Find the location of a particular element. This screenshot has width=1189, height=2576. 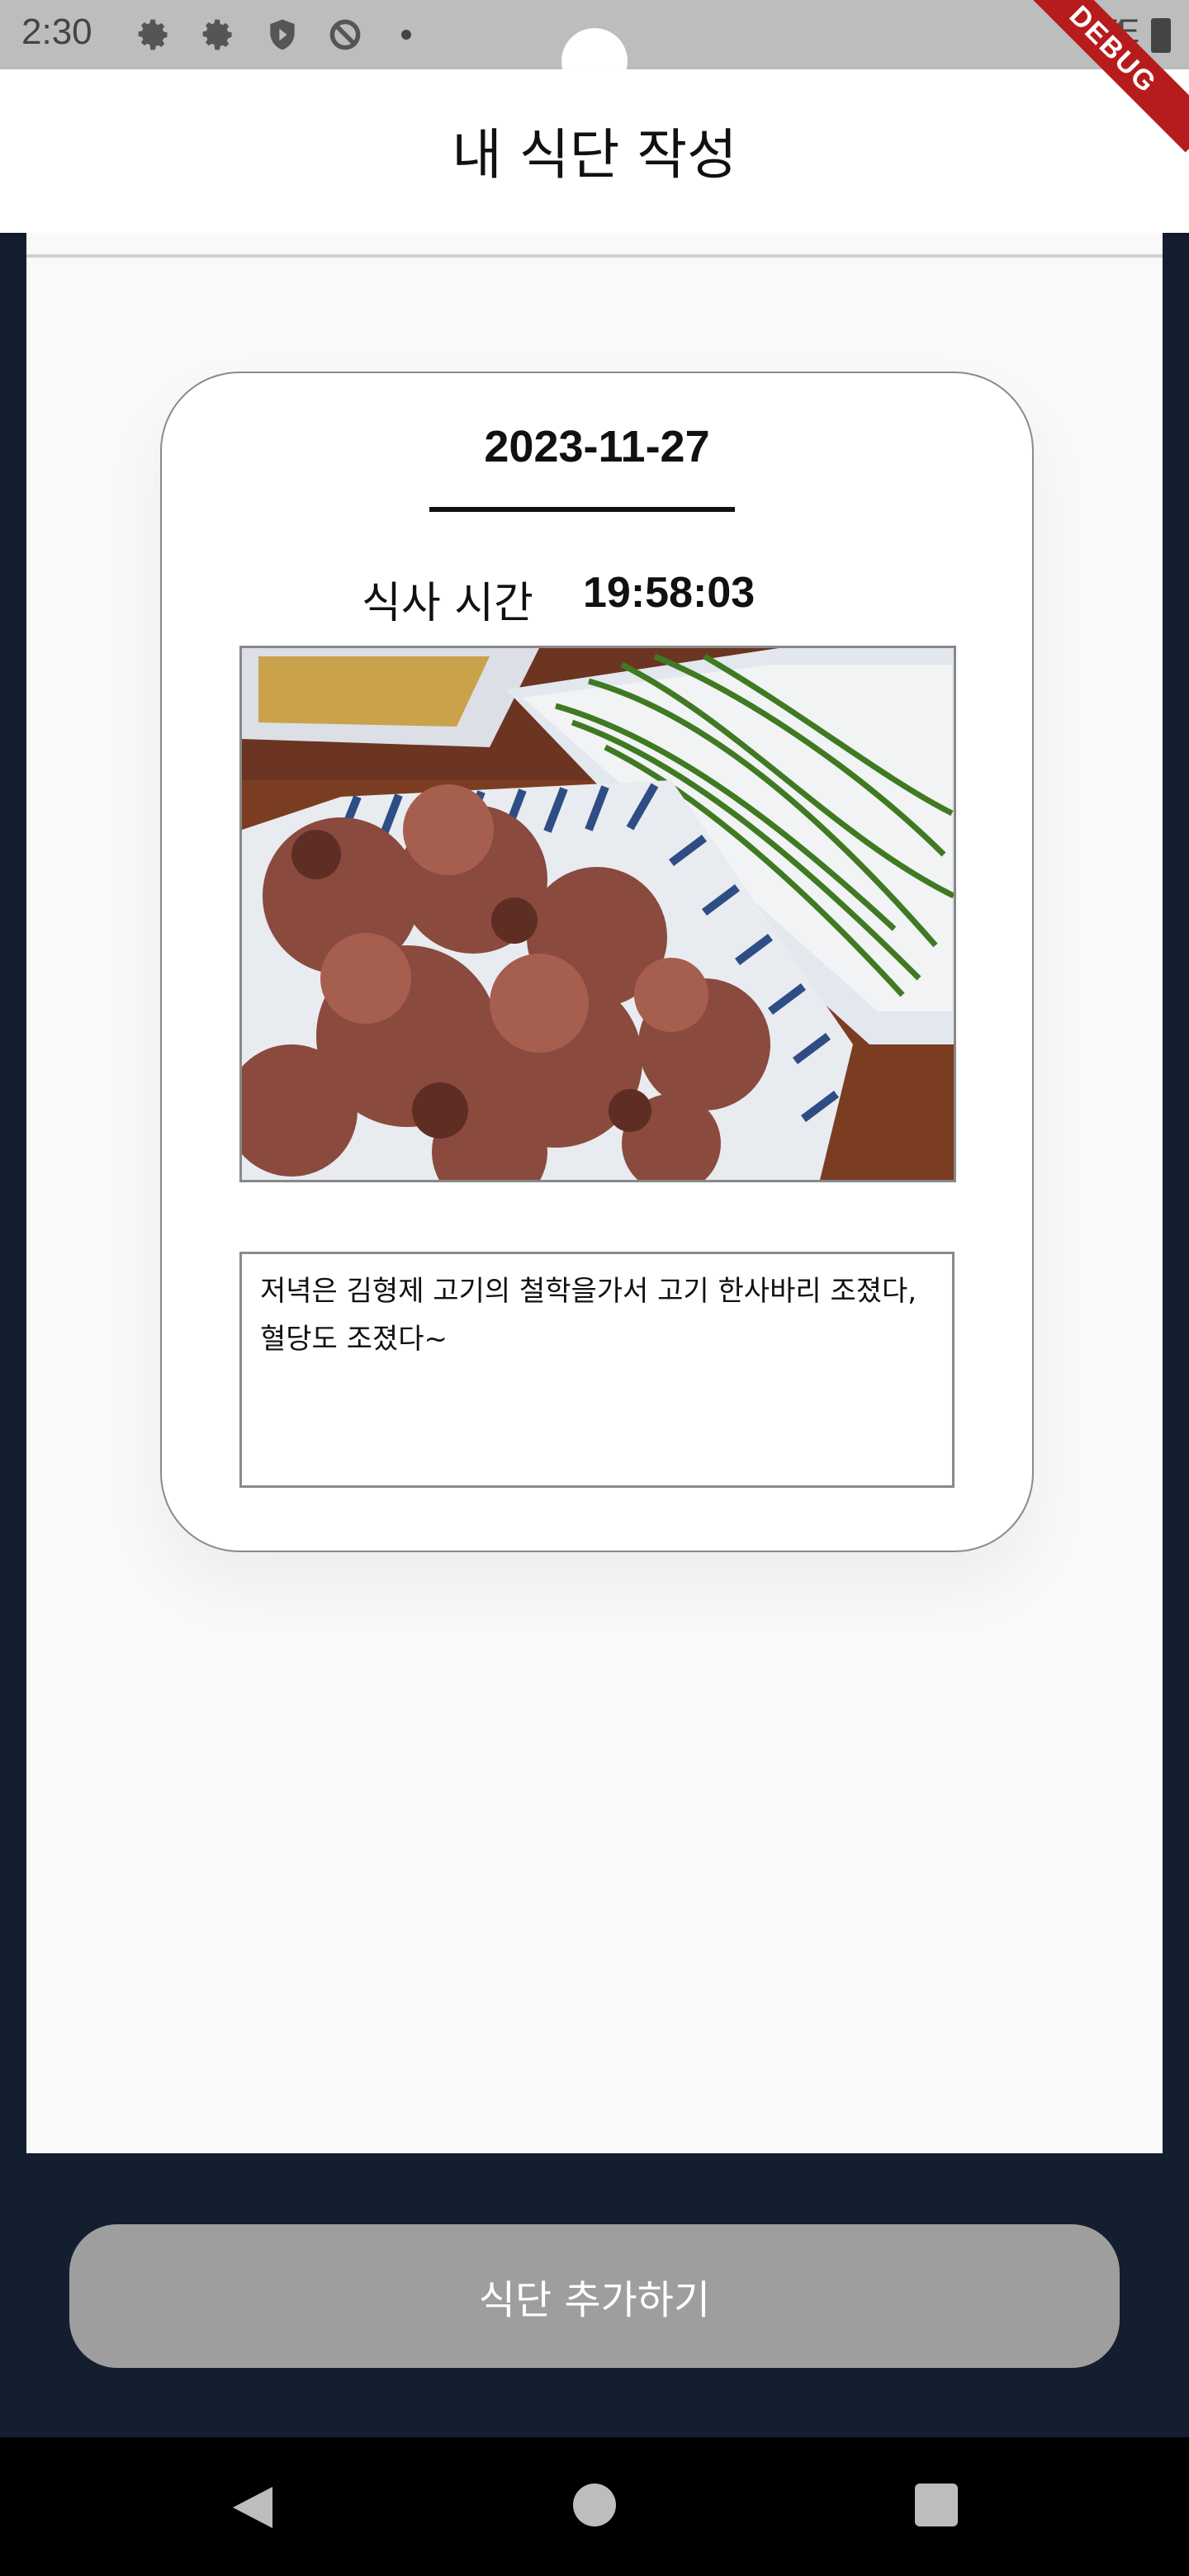

no-data-icon is located at coordinates (345, 34).